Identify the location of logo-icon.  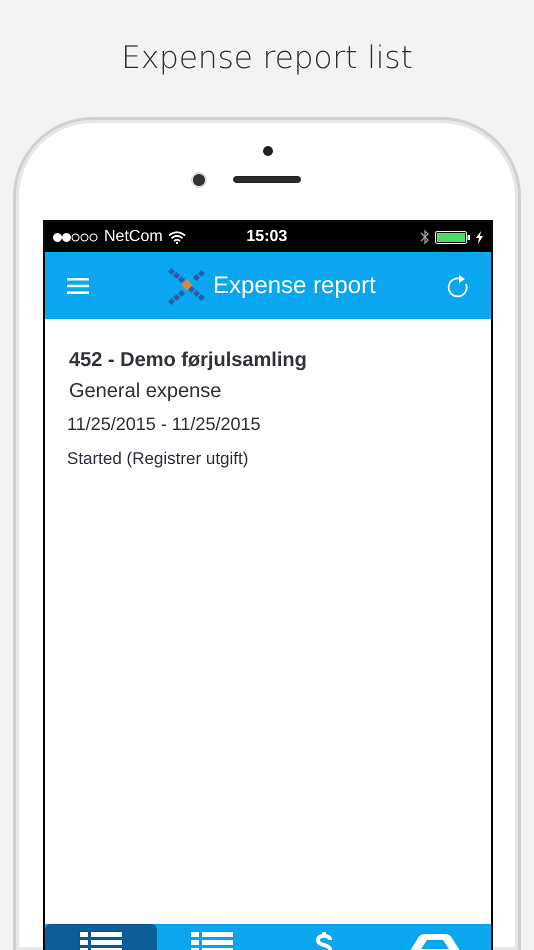
(187, 285).